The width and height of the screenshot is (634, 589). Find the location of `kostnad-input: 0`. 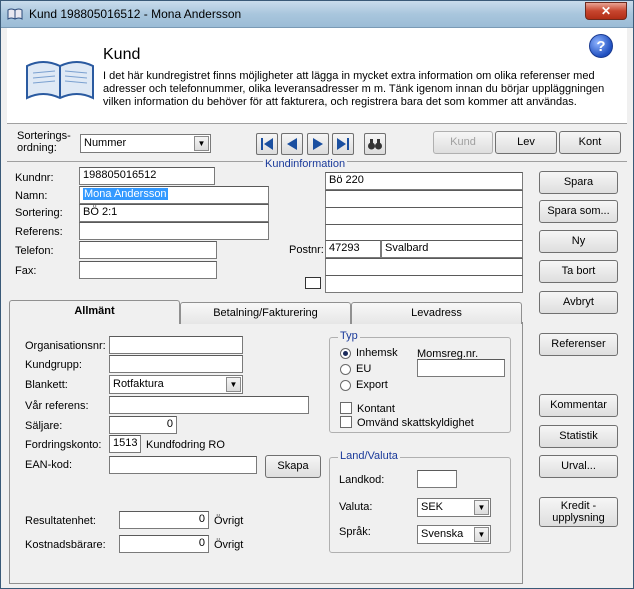

kostnad-input: 0 is located at coordinates (164, 544).